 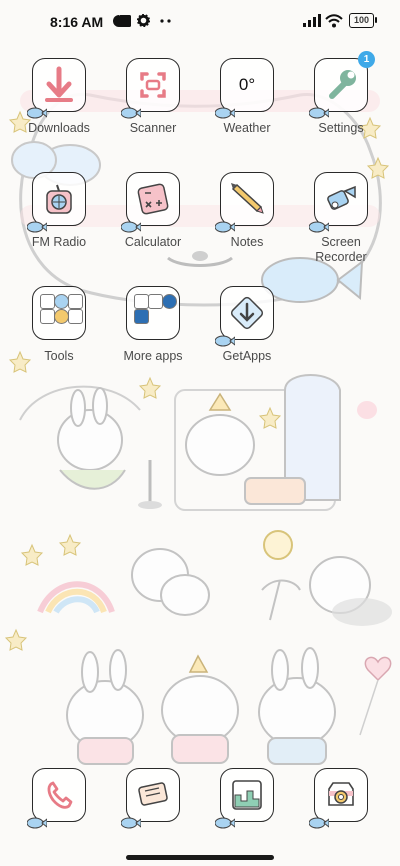 I want to click on radio-icon, so click(x=59, y=199).